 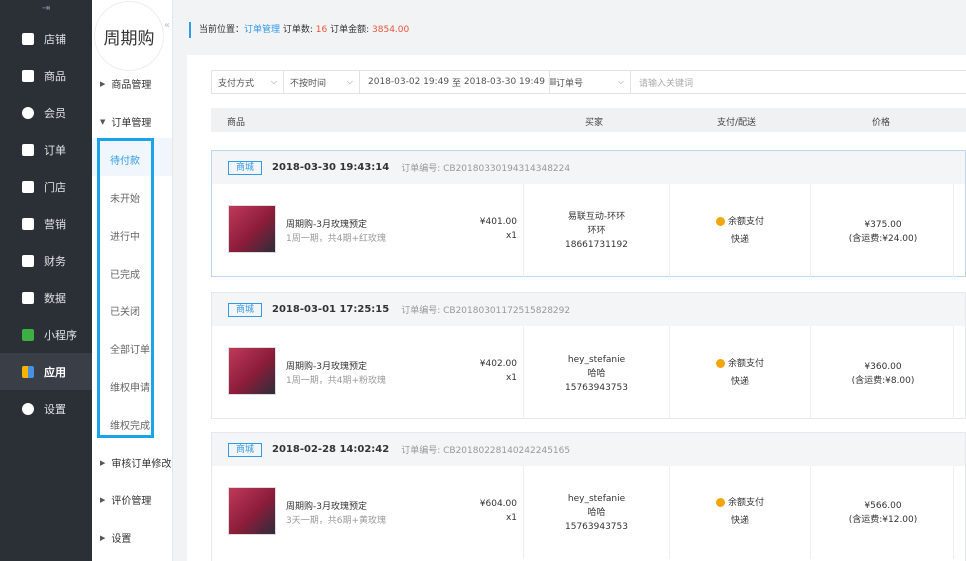 I want to click on field-select: 订单号 ⌵, so click(x=590, y=82).